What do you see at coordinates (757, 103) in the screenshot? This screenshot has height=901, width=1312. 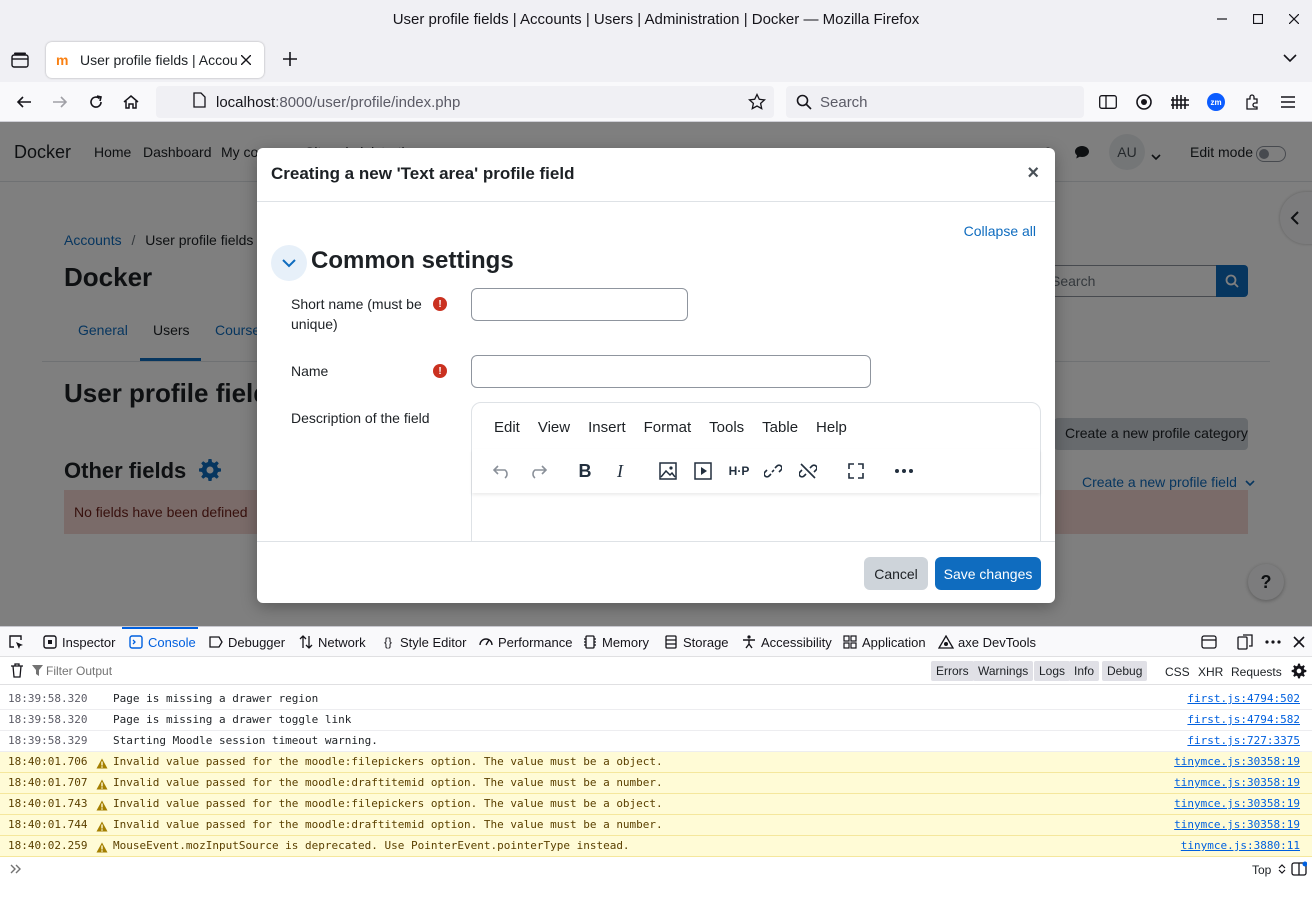 I see `bookmark-star-icon` at bounding box center [757, 103].